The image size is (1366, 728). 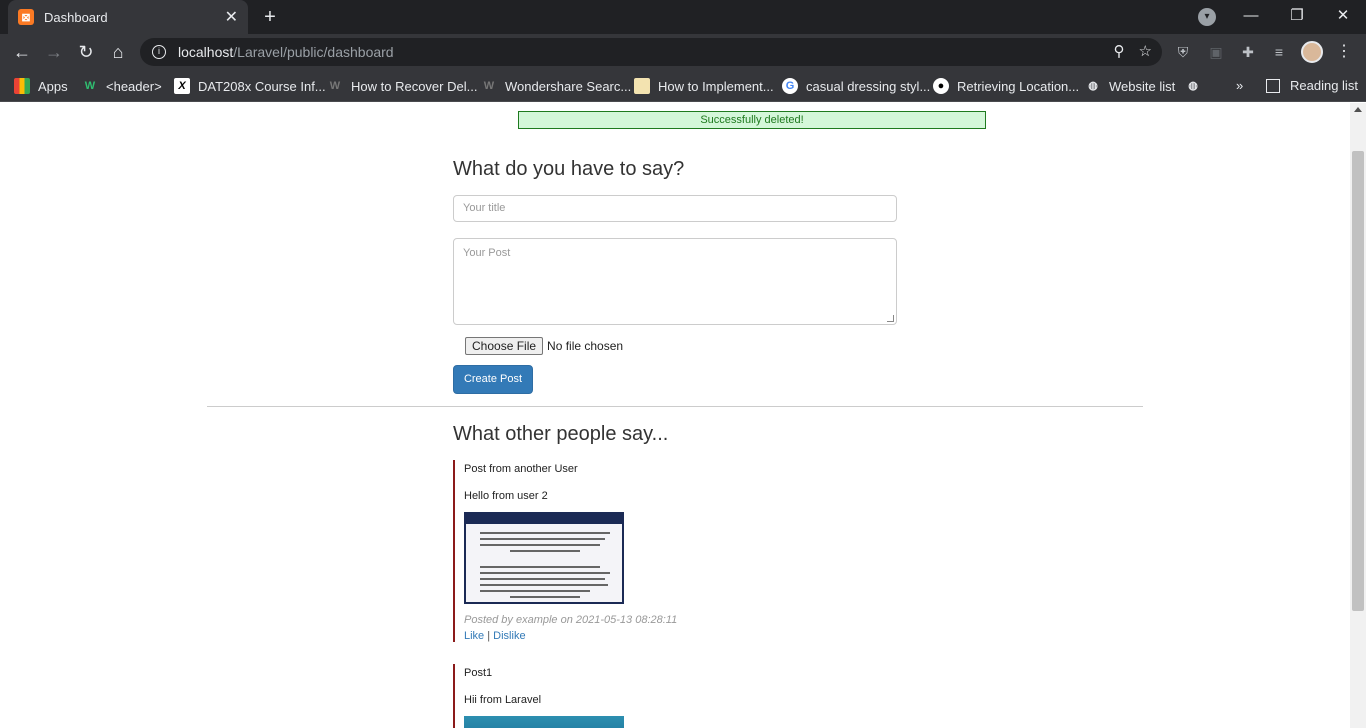 I want to click on address-bar: i localhost/Laravel/public/dashboard ⚲ ☆, so click(x=651, y=52).